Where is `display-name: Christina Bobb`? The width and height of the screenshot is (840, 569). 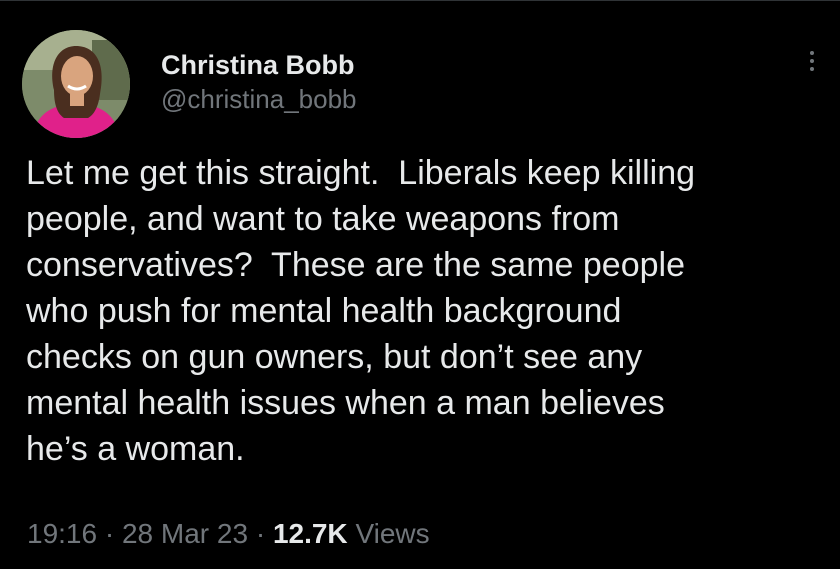
display-name: Christina Bobb is located at coordinates (259, 65).